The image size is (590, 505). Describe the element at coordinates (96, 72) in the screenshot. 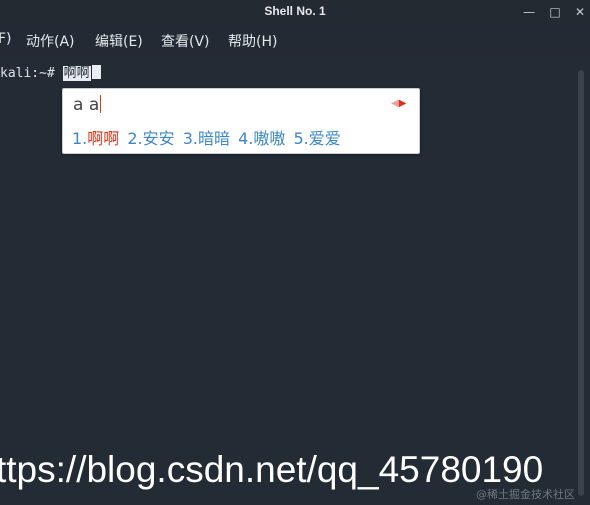

I see `terminal-cursor` at that location.